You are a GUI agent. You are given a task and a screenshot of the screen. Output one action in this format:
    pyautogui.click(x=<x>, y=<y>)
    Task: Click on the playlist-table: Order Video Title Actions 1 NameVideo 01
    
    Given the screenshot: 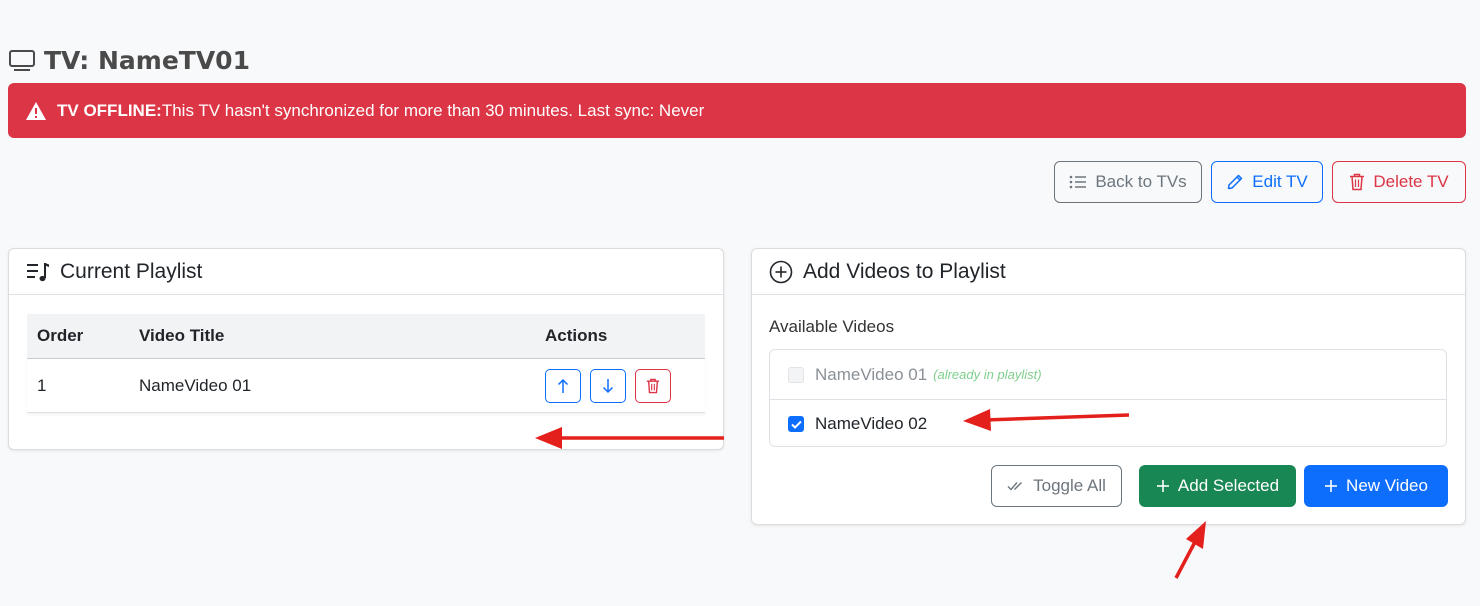 What is the action you would take?
    pyautogui.click(x=366, y=363)
    